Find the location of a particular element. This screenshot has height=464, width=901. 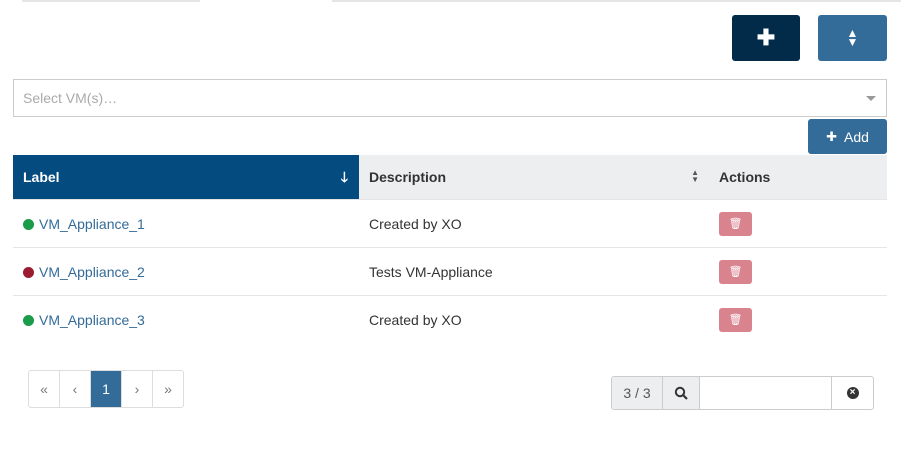

table-row: VM_Appliance_1 Created by XO 🗑 is located at coordinates (450, 223).